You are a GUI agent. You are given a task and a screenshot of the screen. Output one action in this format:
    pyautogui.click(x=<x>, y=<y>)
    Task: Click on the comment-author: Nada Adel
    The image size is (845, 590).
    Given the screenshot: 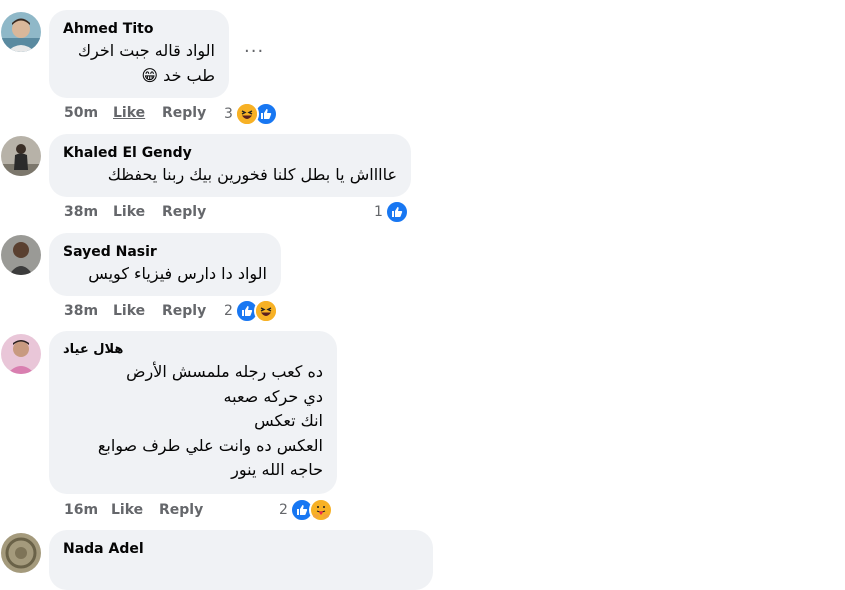 What is the action you would take?
    pyautogui.click(x=241, y=549)
    